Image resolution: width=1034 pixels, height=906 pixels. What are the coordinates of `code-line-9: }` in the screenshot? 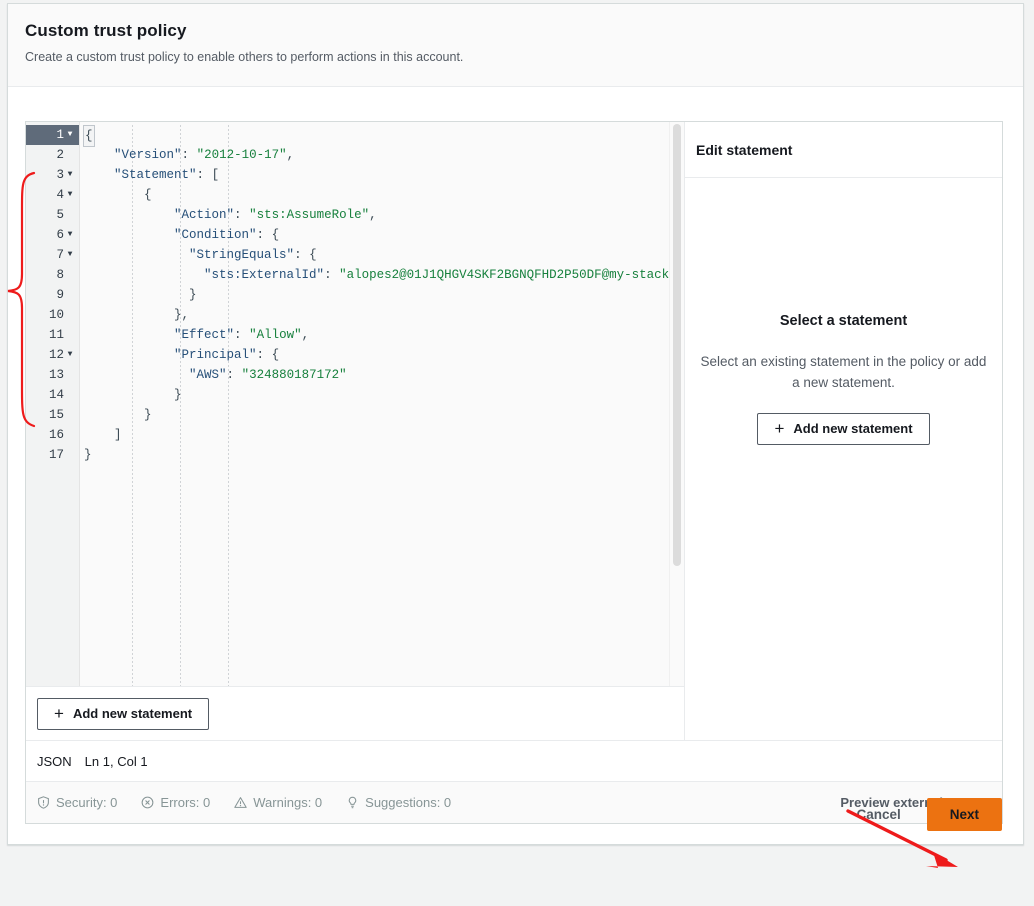 It's located at (193, 295).